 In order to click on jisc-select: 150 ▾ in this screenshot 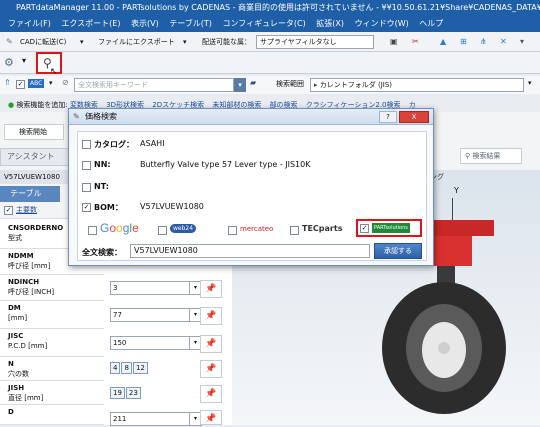, I will do `click(156, 343)`.